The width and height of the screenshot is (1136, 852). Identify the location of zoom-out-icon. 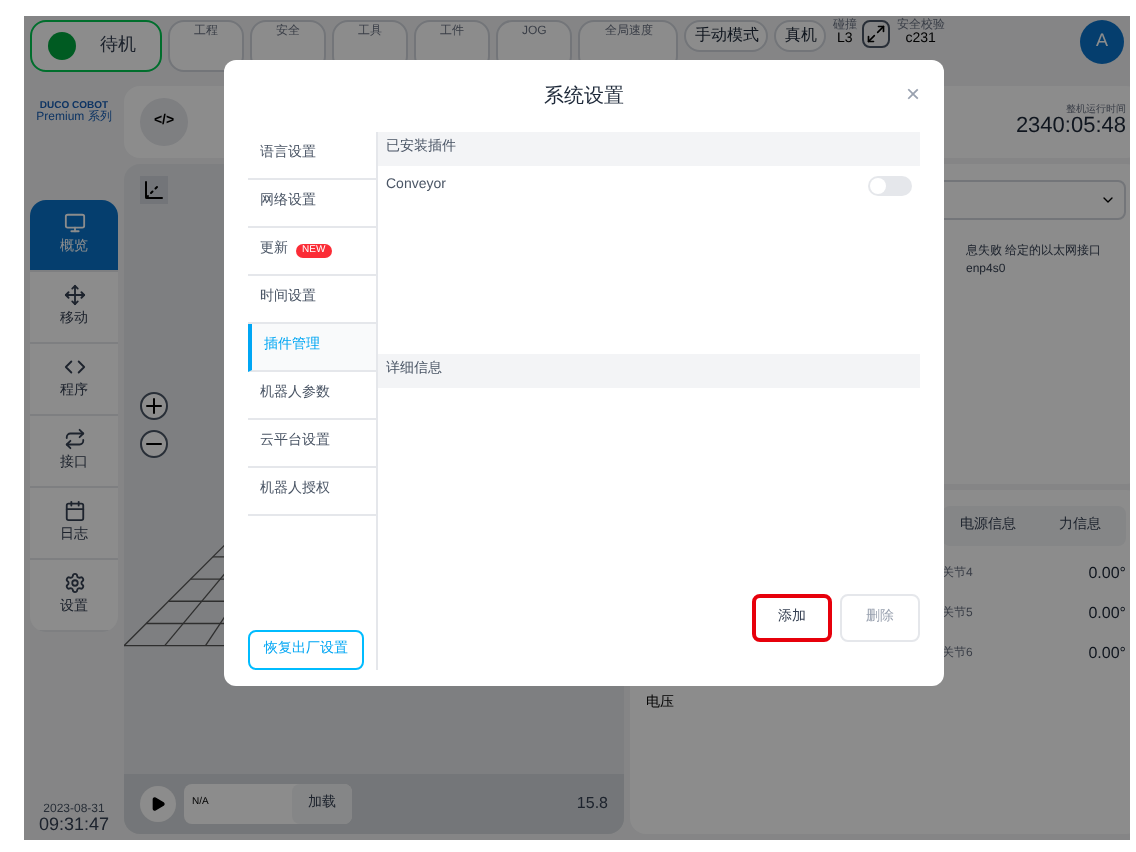
(154, 444).